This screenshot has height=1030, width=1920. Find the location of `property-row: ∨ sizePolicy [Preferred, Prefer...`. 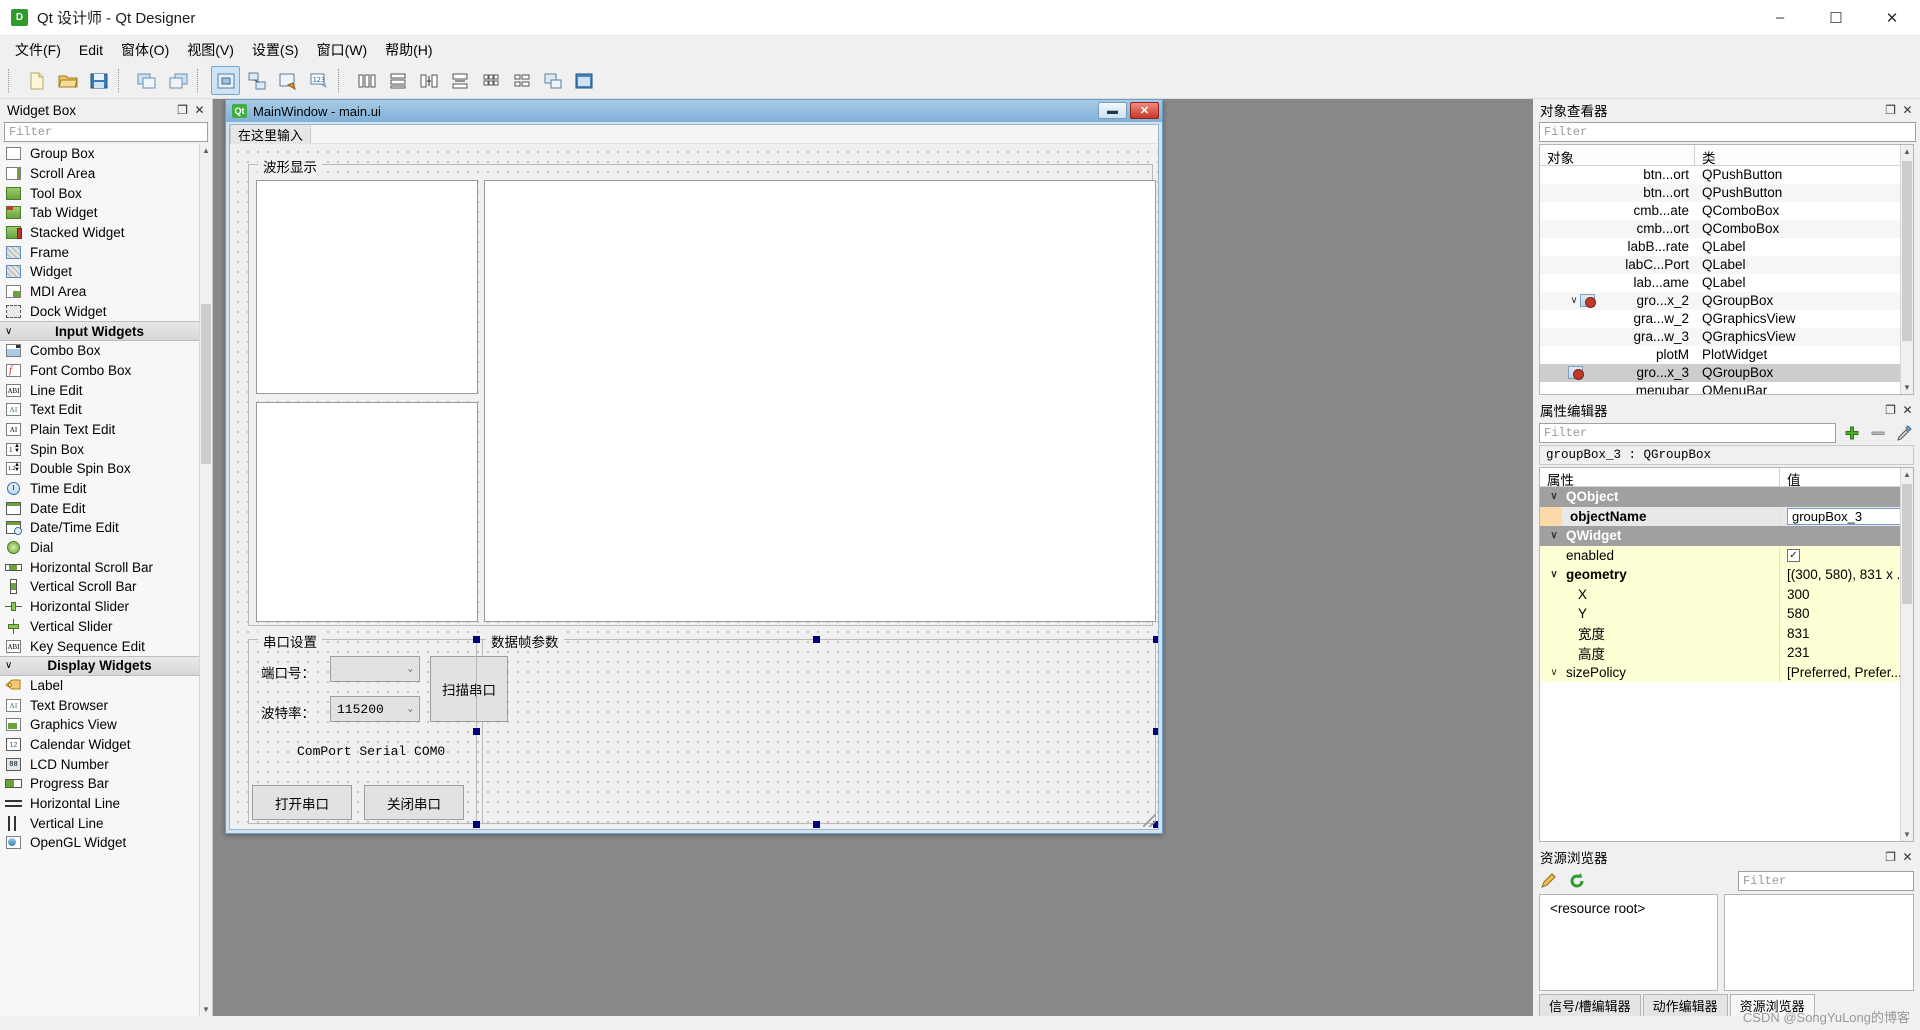

property-row: ∨ sizePolicy [Preferred, Prefer... is located at coordinates (1726, 672).